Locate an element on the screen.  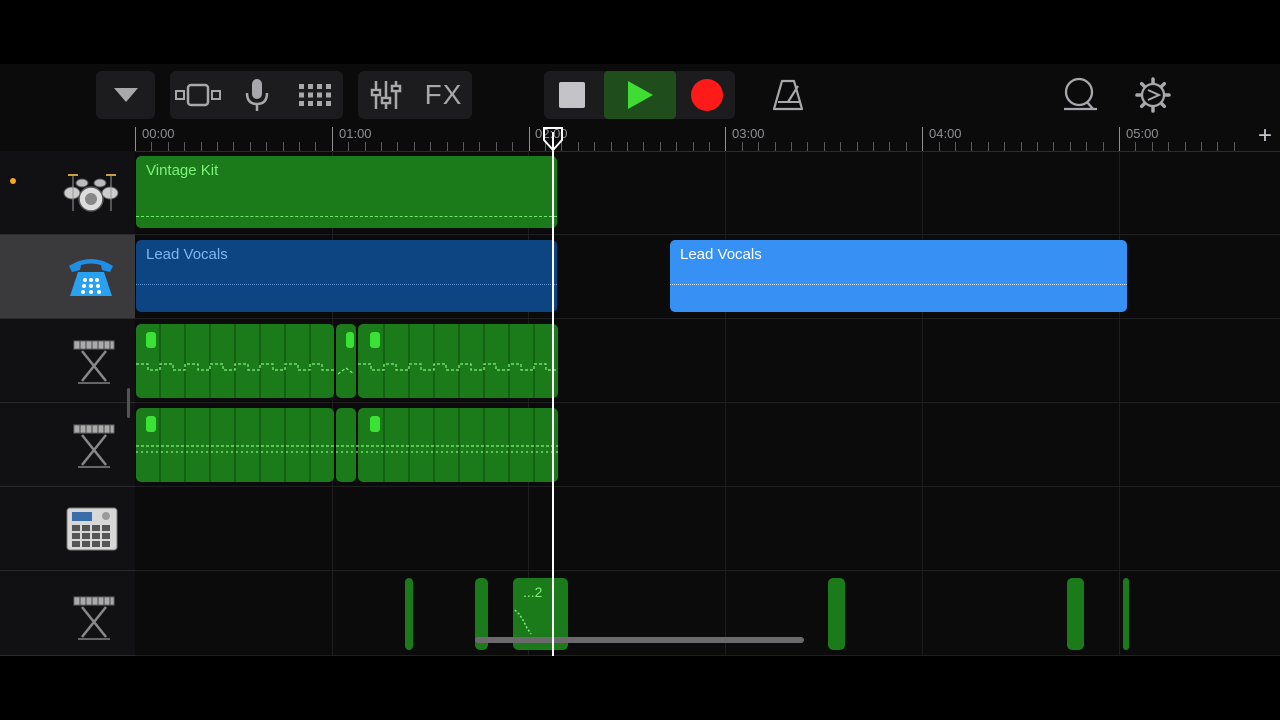
track-header-drum-machine is located at coordinates (67, 529).